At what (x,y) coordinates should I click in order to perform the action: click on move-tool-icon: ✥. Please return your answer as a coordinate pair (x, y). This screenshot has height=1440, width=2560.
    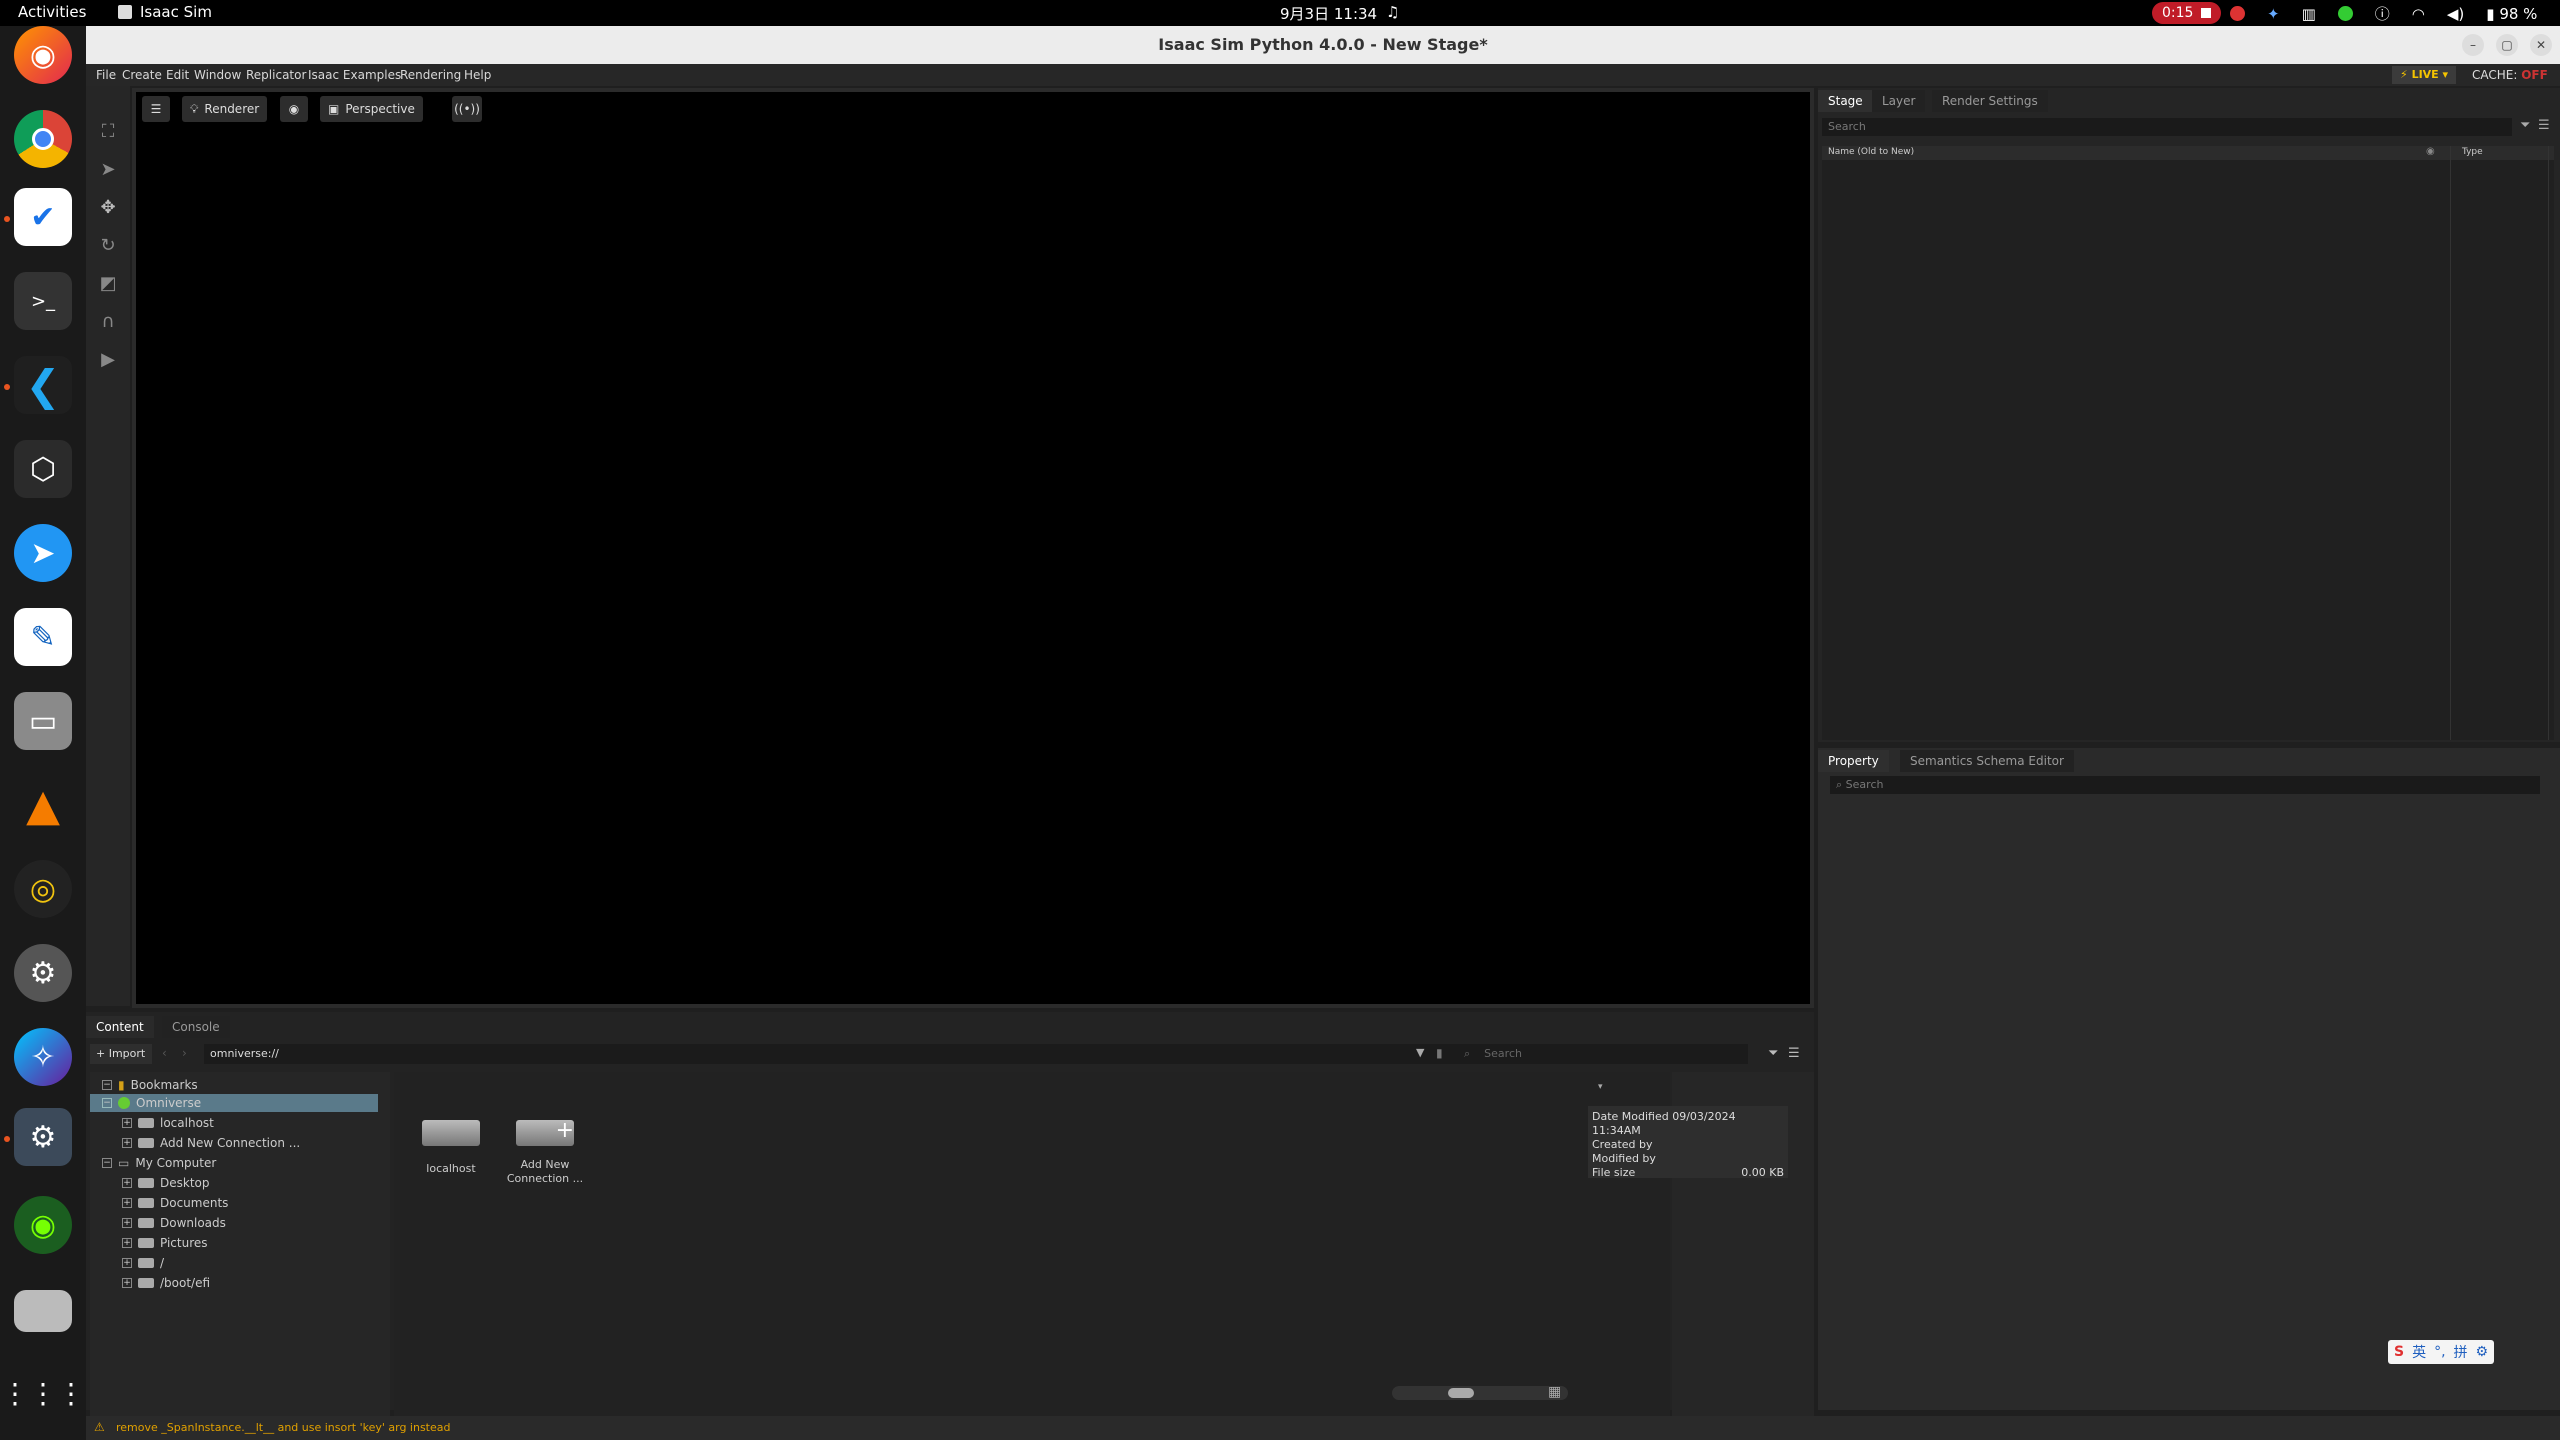
    Looking at the image, I should click on (108, 208).